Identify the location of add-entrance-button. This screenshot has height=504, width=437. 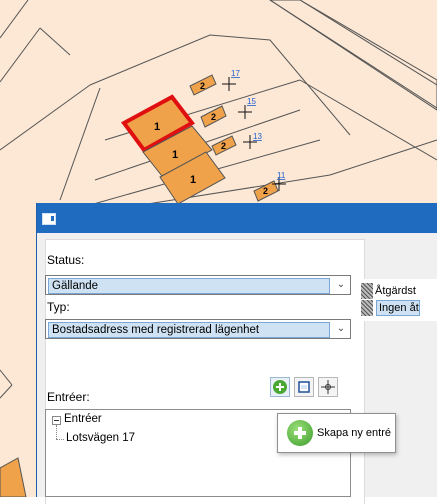
(280, 387).